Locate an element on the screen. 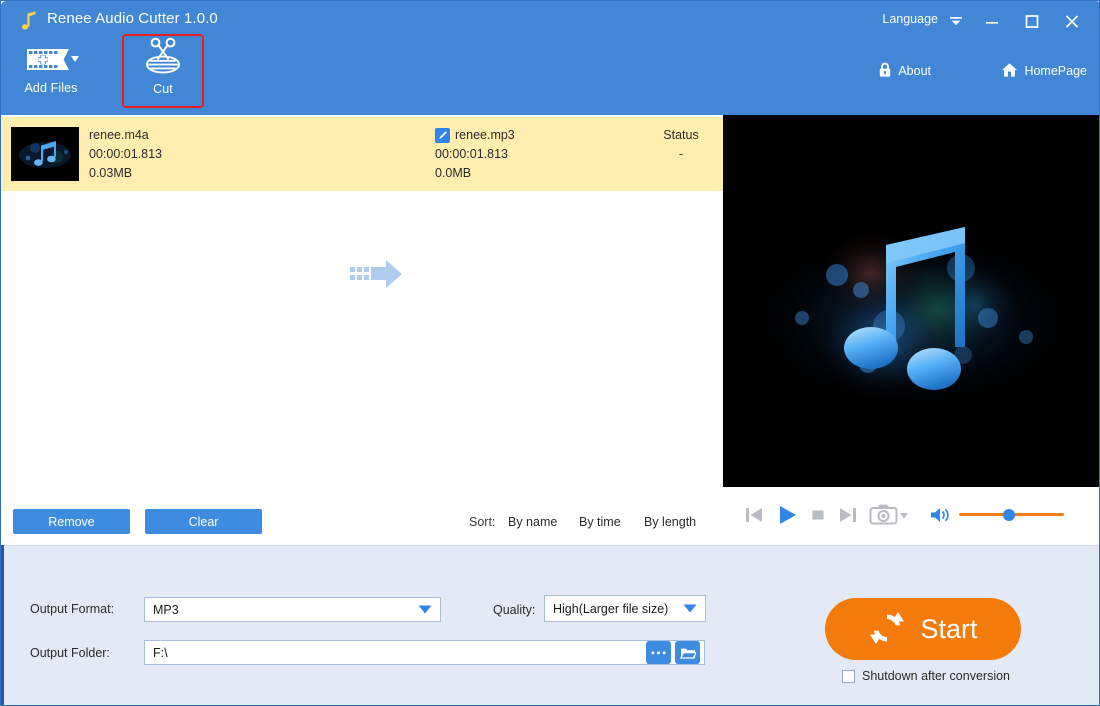 This screenshot has height=706, width=1100. quality-select: High(Larger file size) is located at coordinates (625, 608).